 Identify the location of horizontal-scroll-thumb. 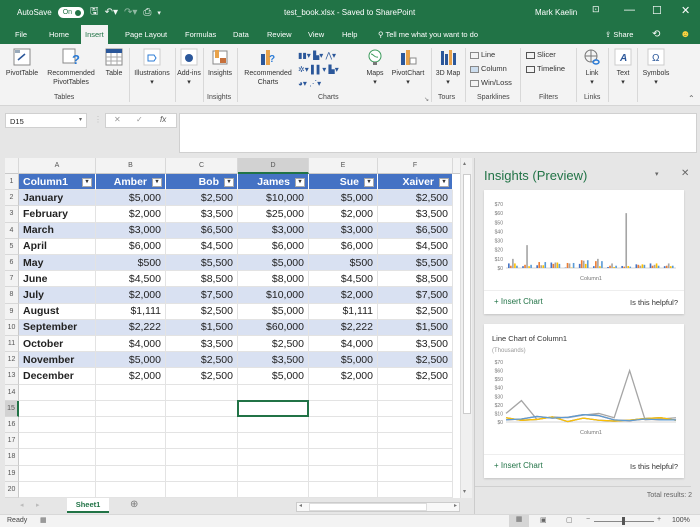
(368, 507).